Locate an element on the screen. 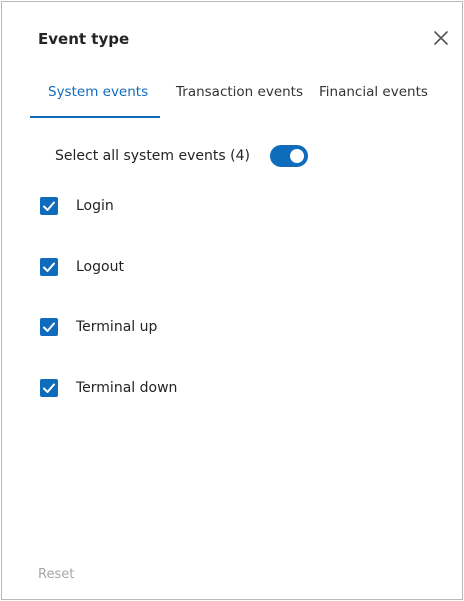 The image size is (464, 601). close-icon is located at coordinates (441, 38).